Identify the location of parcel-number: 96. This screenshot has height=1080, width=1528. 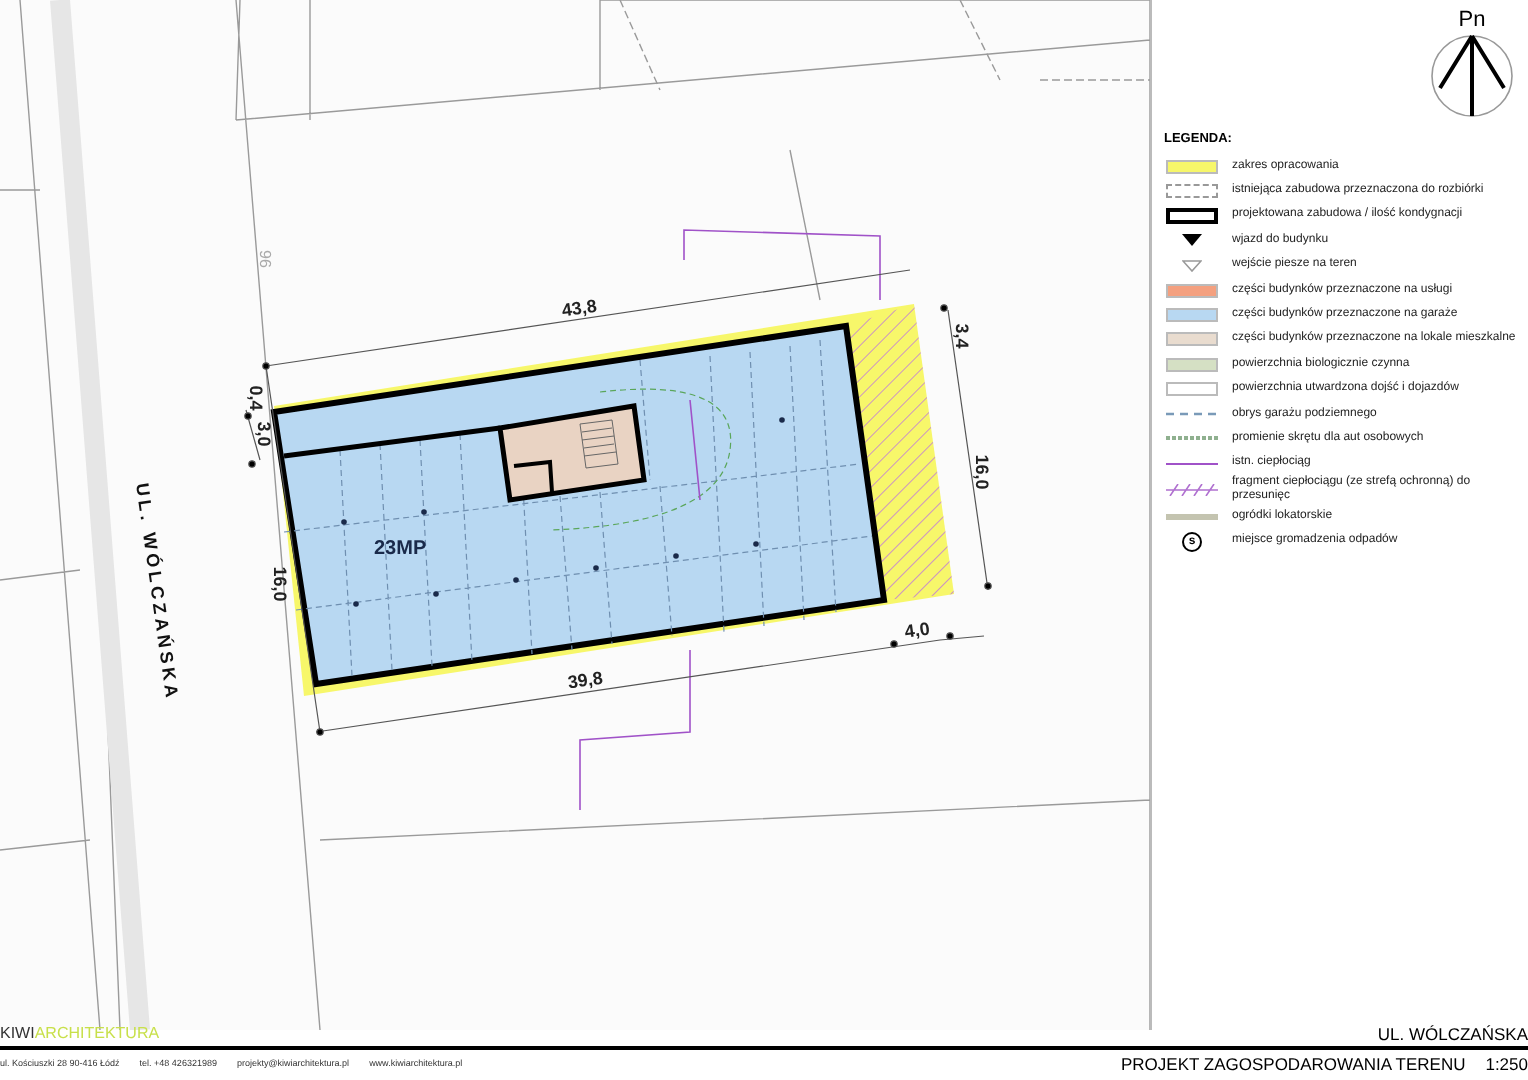
(265, 259).